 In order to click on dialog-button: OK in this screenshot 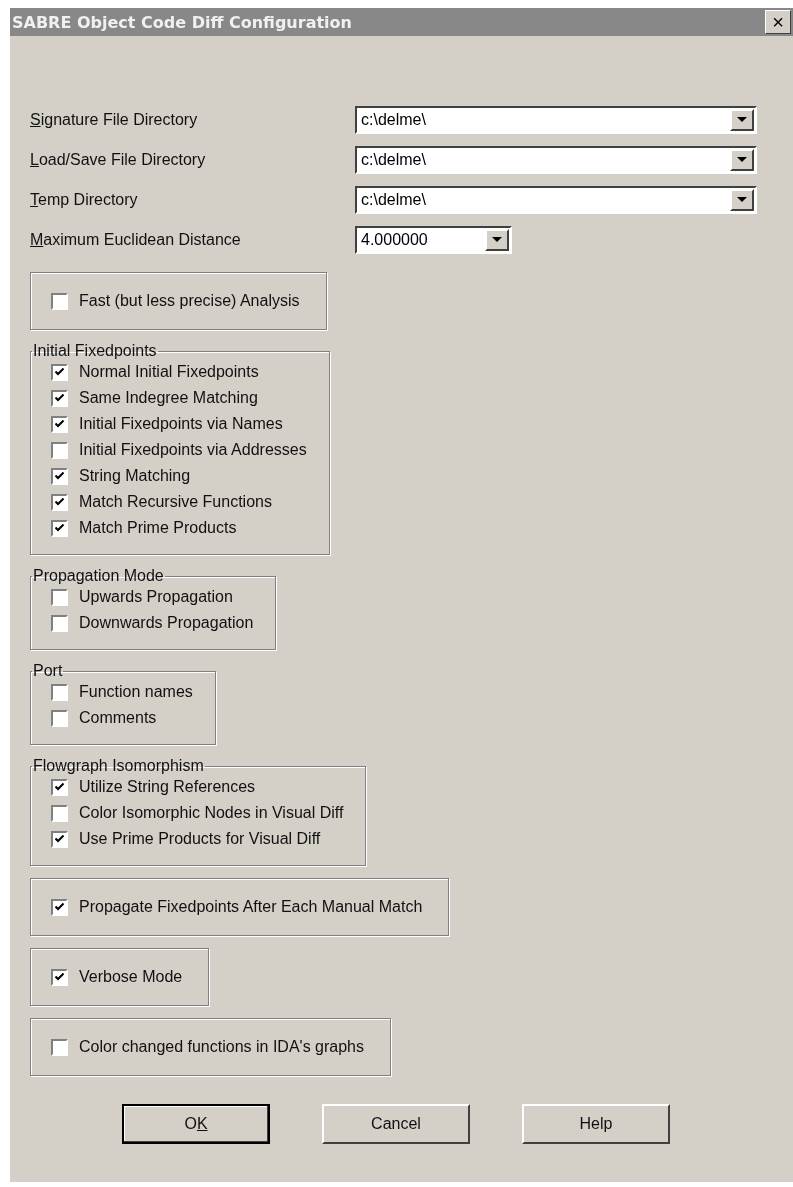, I will do `click(196, 1124)`.